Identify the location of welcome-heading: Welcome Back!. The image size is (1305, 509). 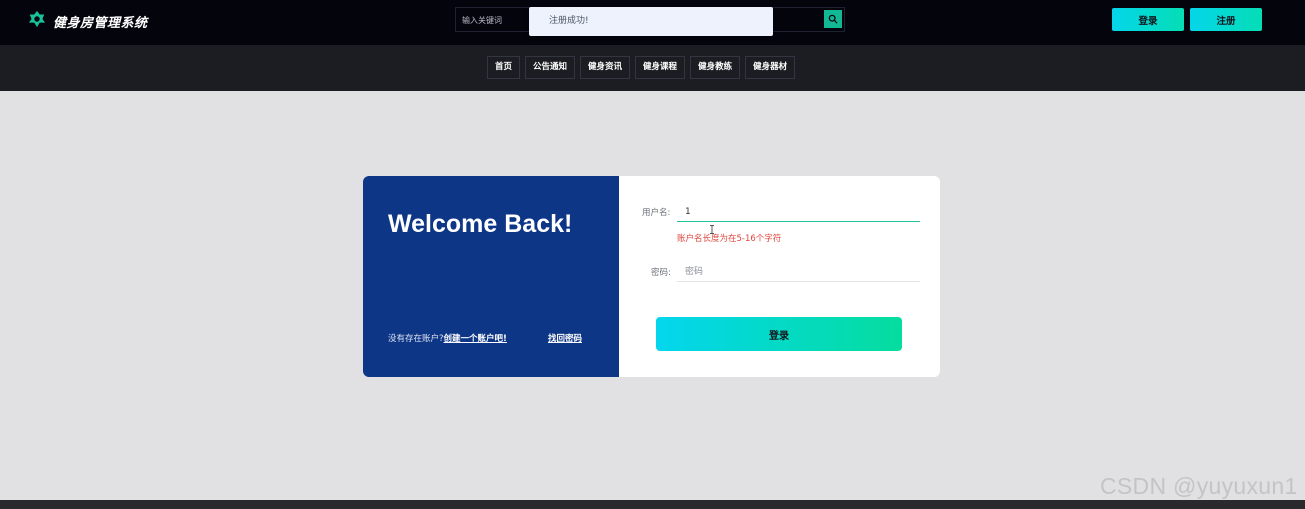
(480, 224).